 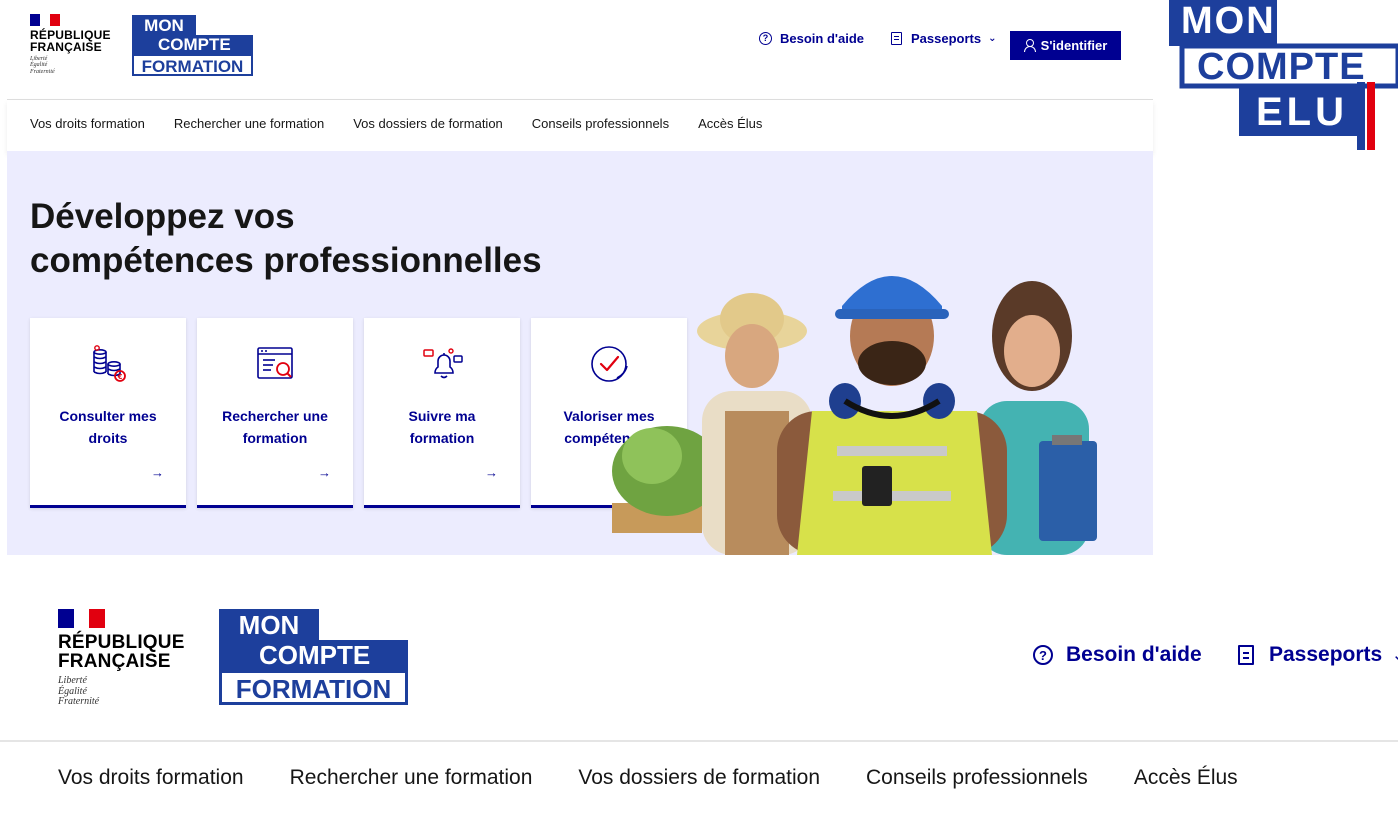 What do you see at coordinates (442, 416) in the screenshot?
I see `card-label-line1: Suivre ma` at bounding box center [442, 416].